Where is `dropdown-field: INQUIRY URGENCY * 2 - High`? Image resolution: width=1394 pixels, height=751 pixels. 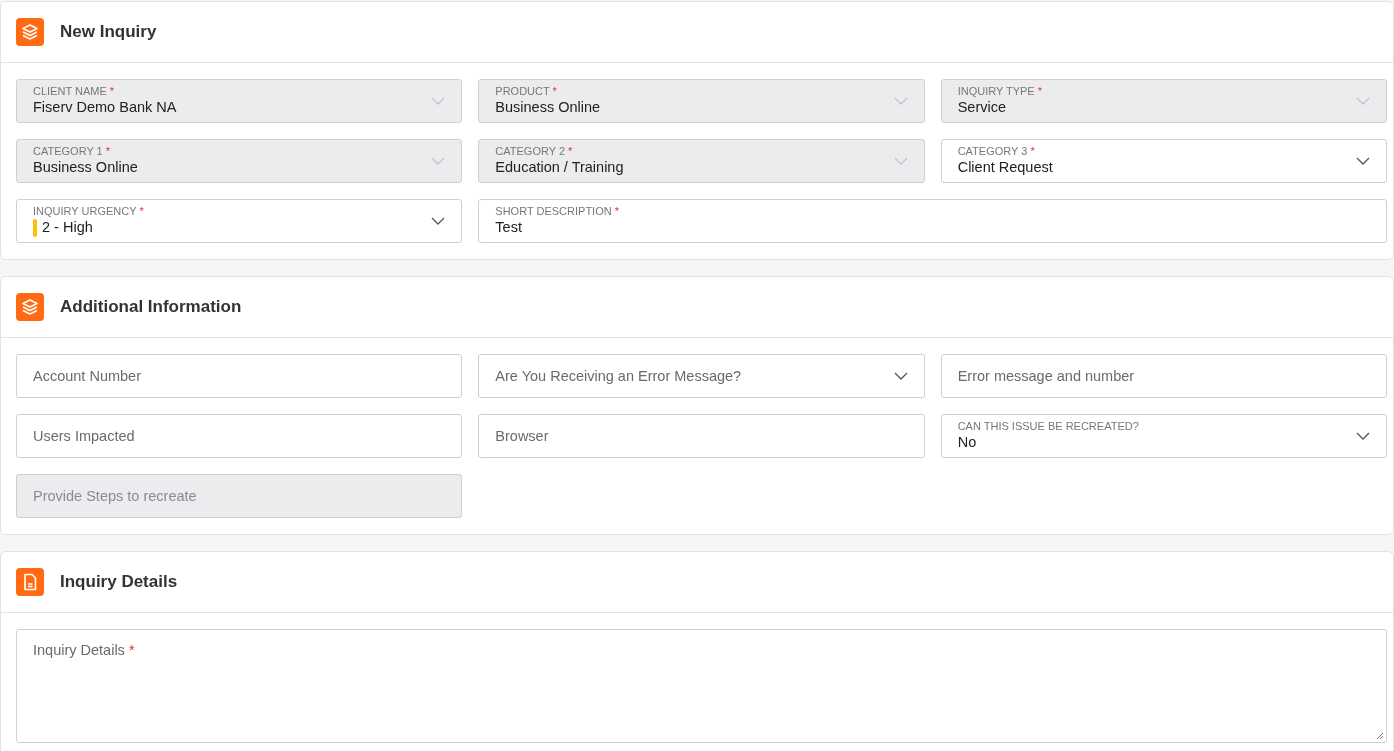
dropdown-field: INQUIRY URGENCY * 2 - High is located at coordinates (239, 221).